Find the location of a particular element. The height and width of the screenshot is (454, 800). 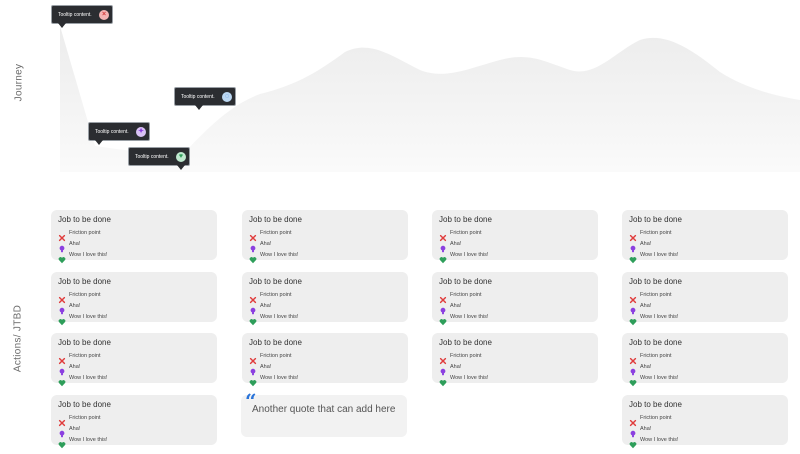

tooltip-text: Tooltip content. is located at coordinates (152, 157).